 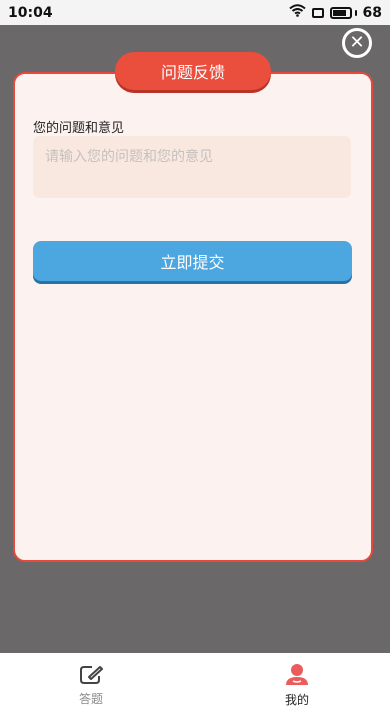 I want to click on wifi-icon, so click(x=297, y=12).